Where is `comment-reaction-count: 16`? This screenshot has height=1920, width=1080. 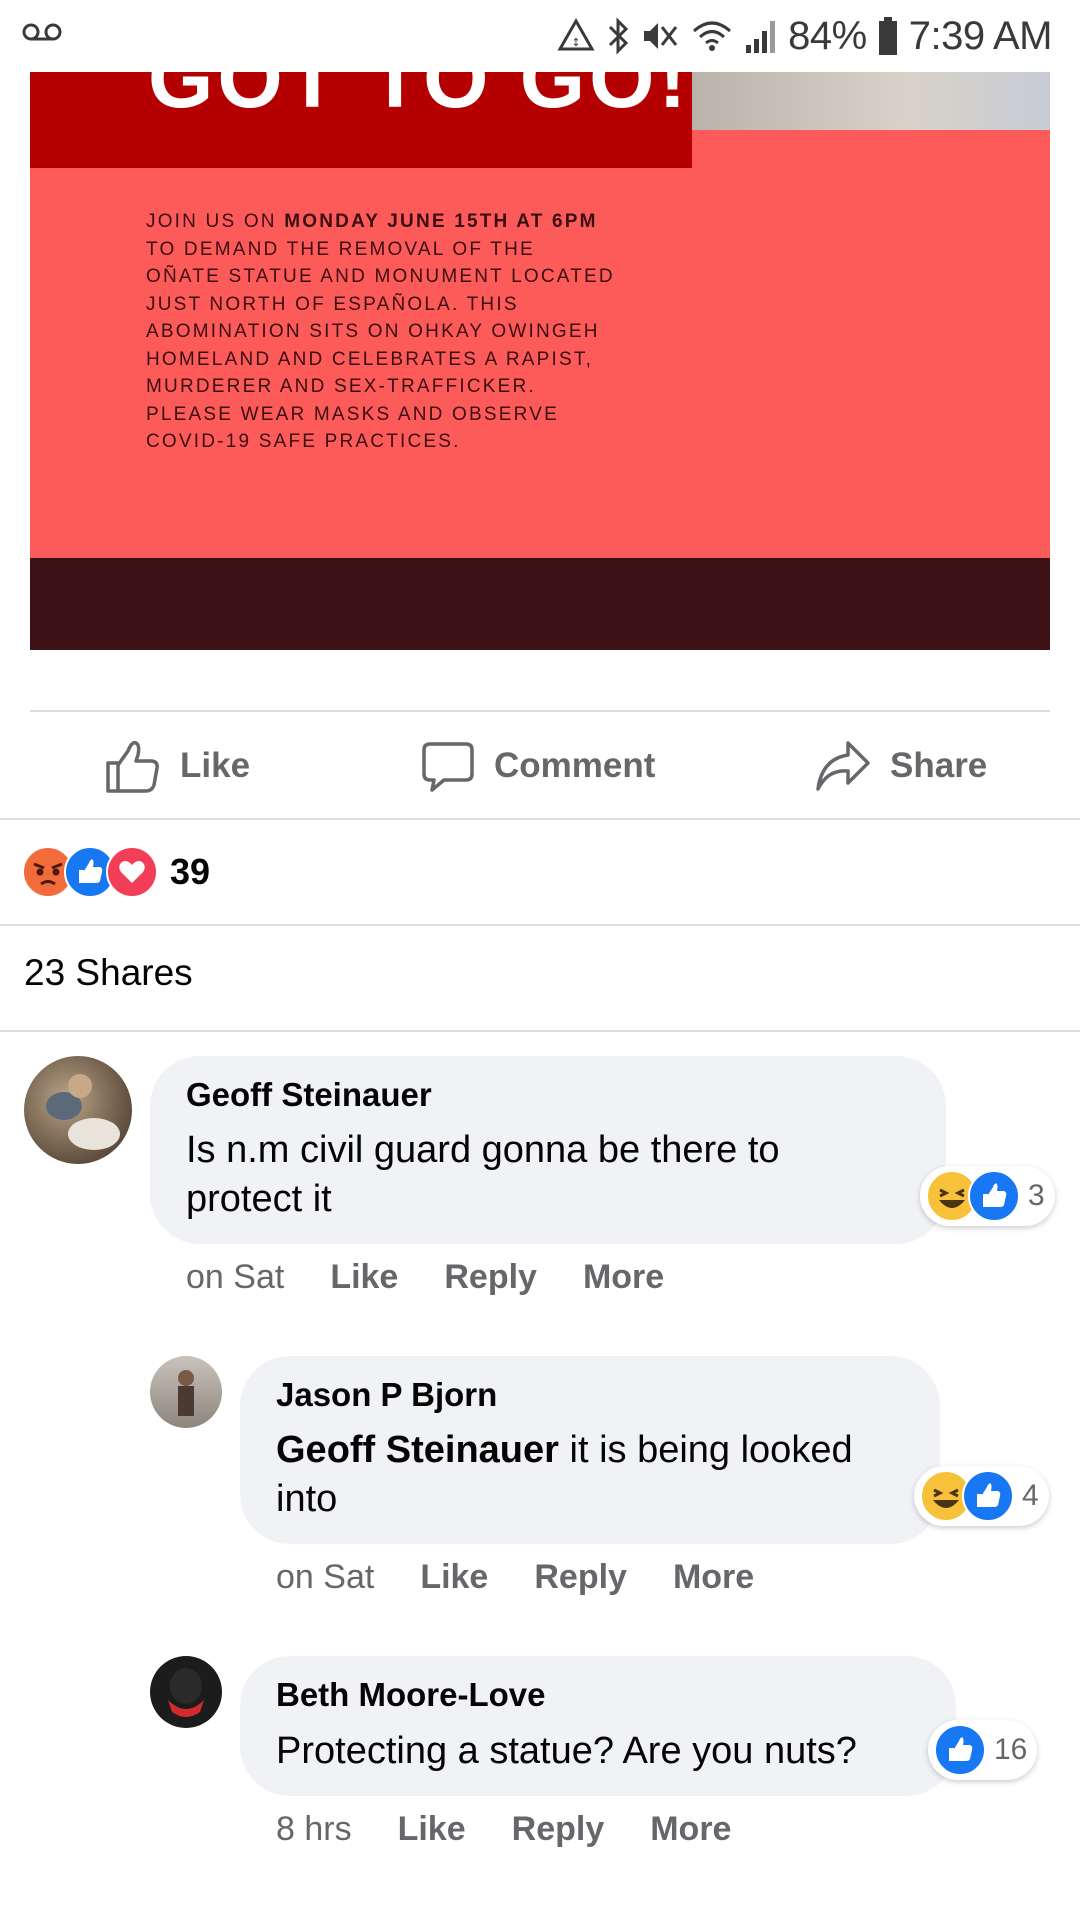
comment-reaction-count: 16 is located at coordinates (1011, 1749).